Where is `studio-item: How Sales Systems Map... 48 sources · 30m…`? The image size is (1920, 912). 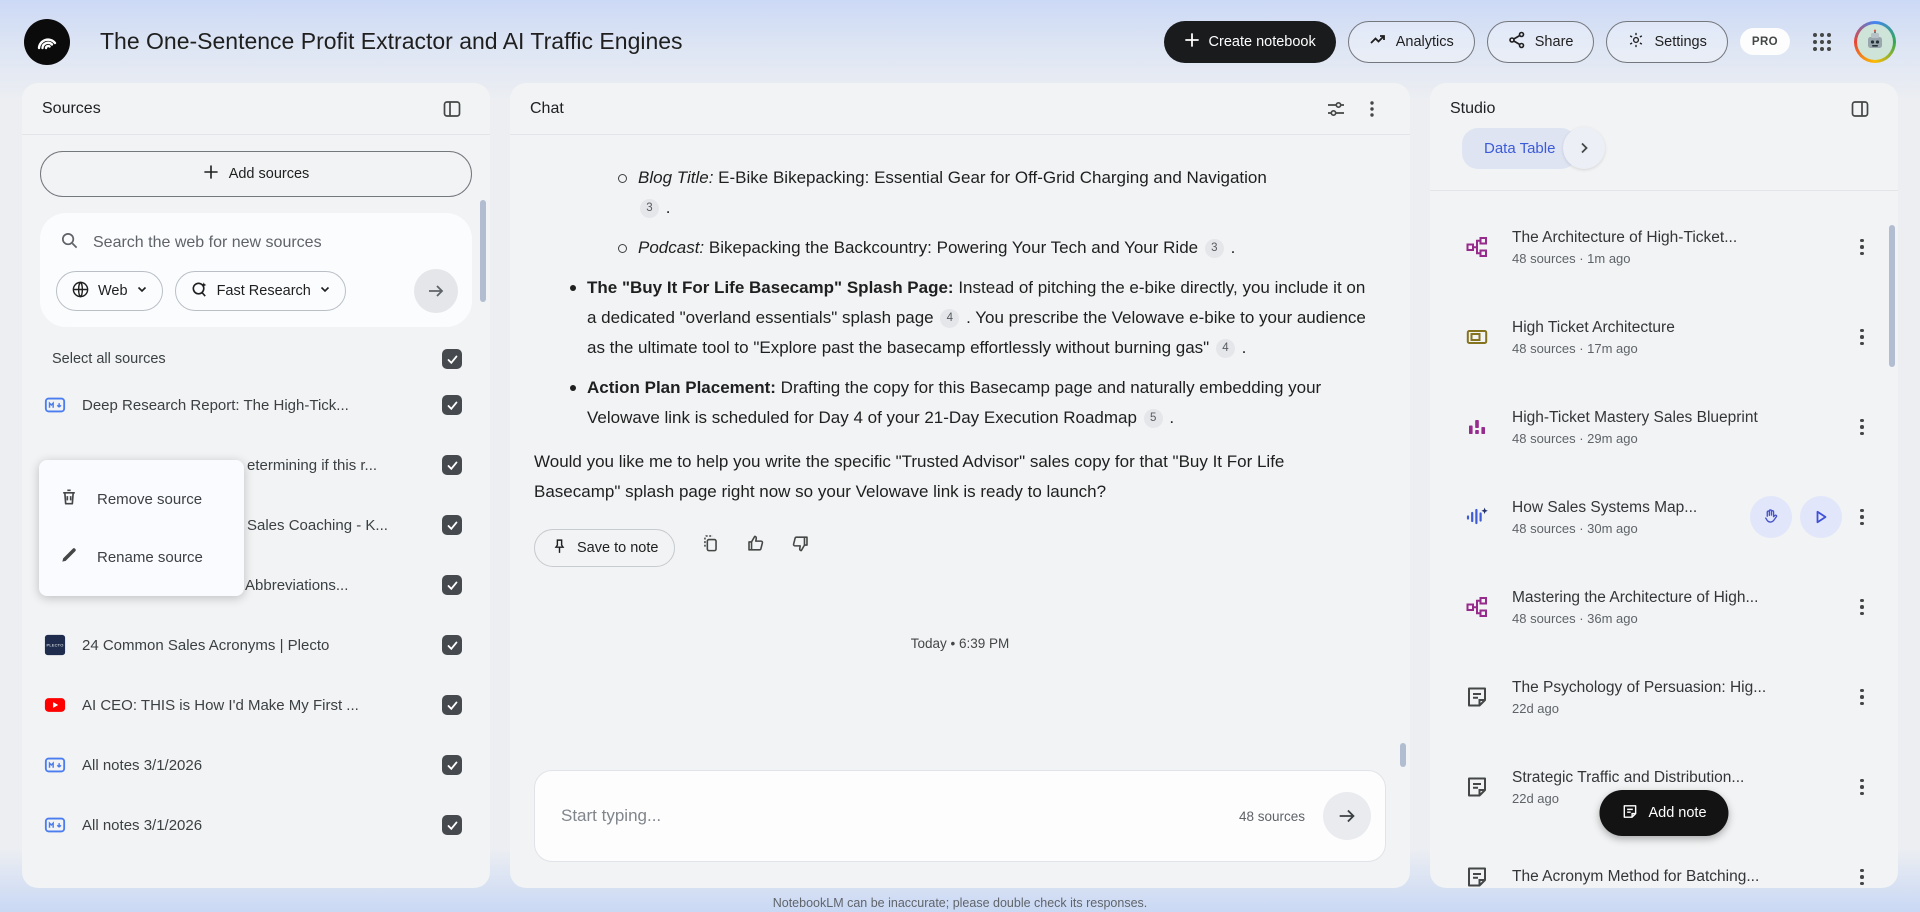 studio-item: How Sales Systems Map... 48 sources · 30m… is located at coordinates (1669, 517).